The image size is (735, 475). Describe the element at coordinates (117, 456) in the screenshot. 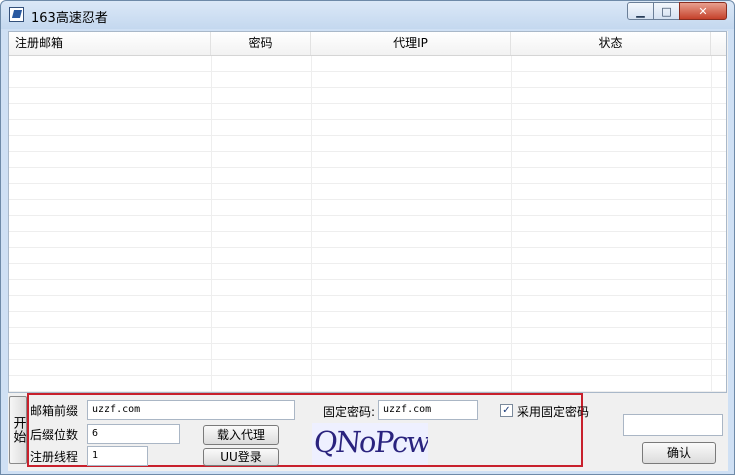

I see `threads-input: 1` at that location.